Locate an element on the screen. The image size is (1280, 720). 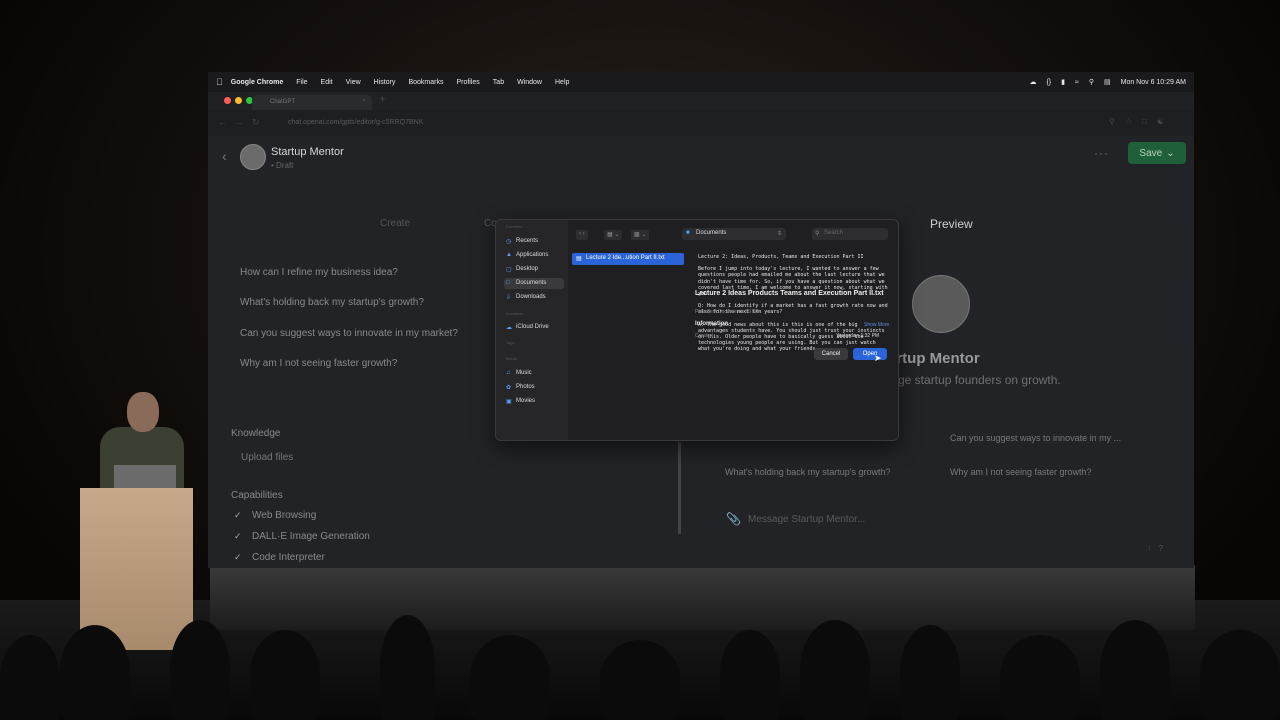
sidebar-item-music: ♫ Music is located at coordinates (534, 373).